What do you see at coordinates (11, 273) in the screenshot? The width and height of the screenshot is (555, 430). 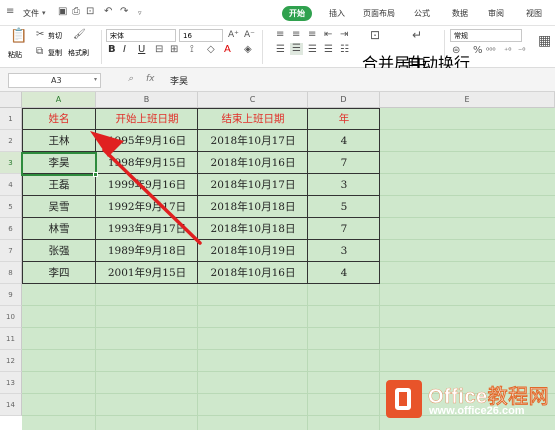 I see `row-header-8: 8` at bounding box center [11, 273].